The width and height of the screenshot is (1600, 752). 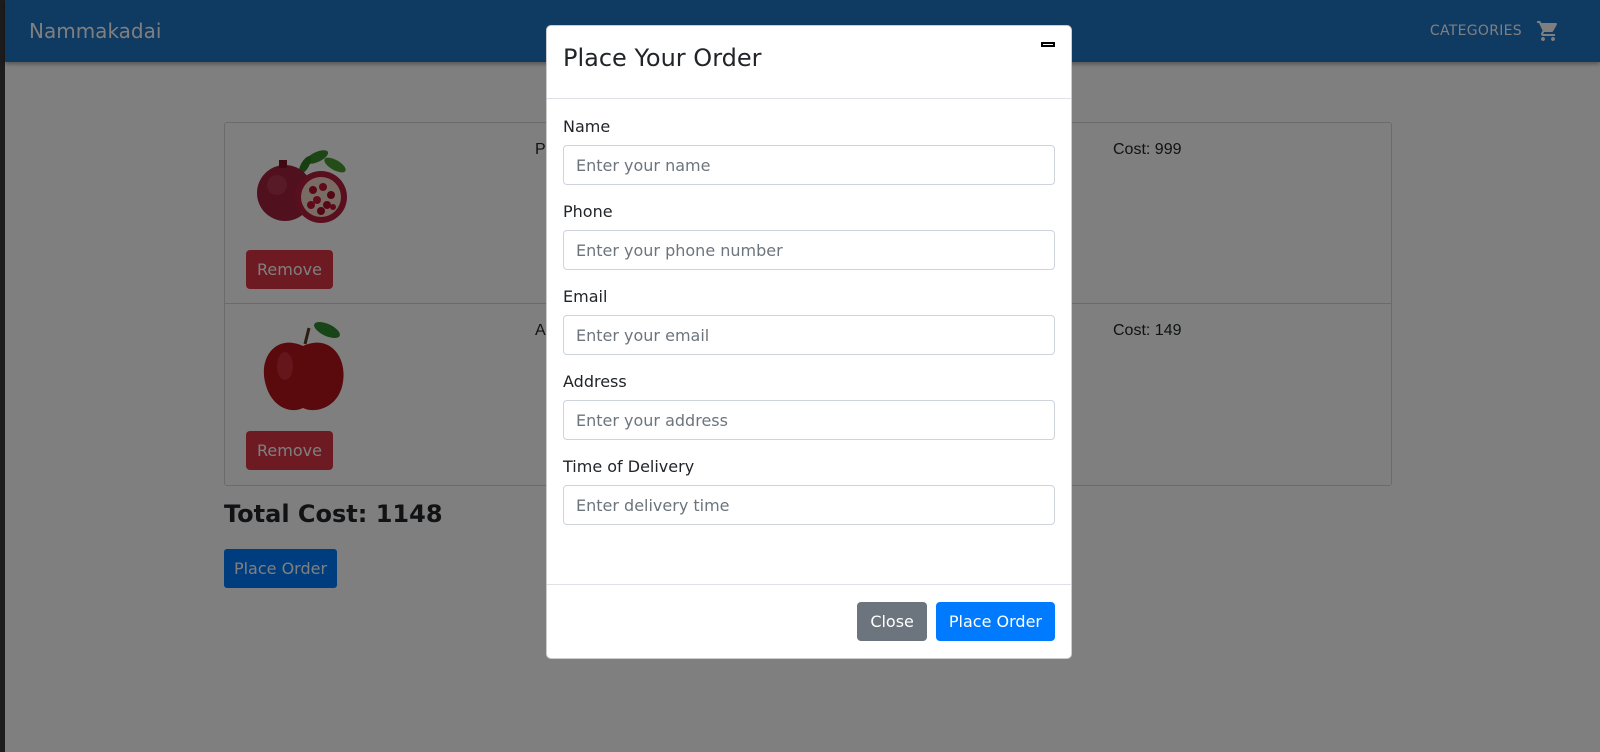 What do you see at coordinates (587, 126) in the screenshot?
I see `name-label: Name` at bounding box center [587, 126].